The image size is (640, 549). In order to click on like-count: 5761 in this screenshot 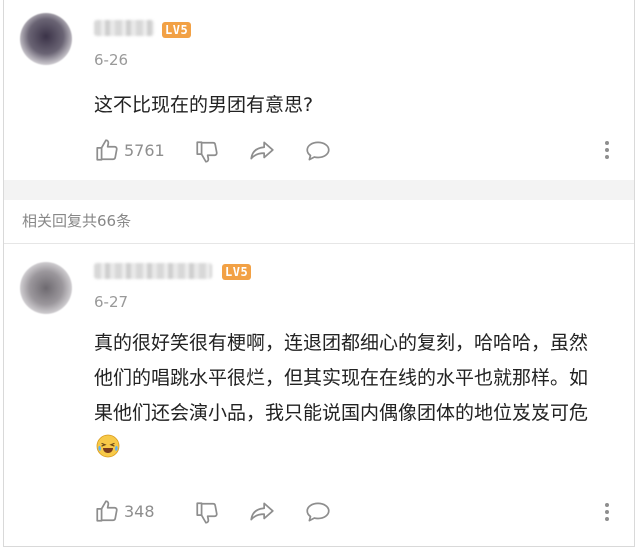, I will do `click(144, 150)`.